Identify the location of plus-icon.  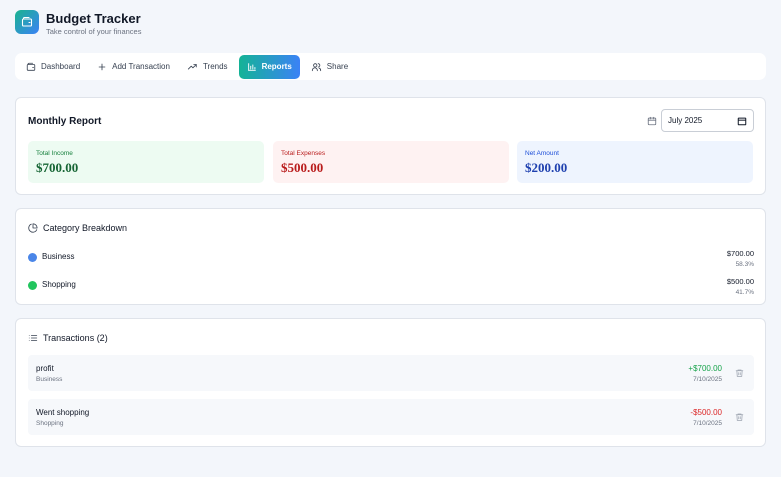
(102, 66).